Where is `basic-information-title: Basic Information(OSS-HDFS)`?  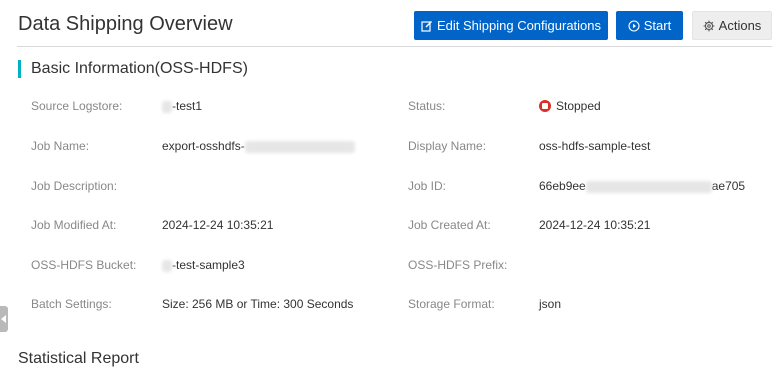 basic-information-title: Basic Information(OSS-HDFS) is located at coordinates (133, 69).